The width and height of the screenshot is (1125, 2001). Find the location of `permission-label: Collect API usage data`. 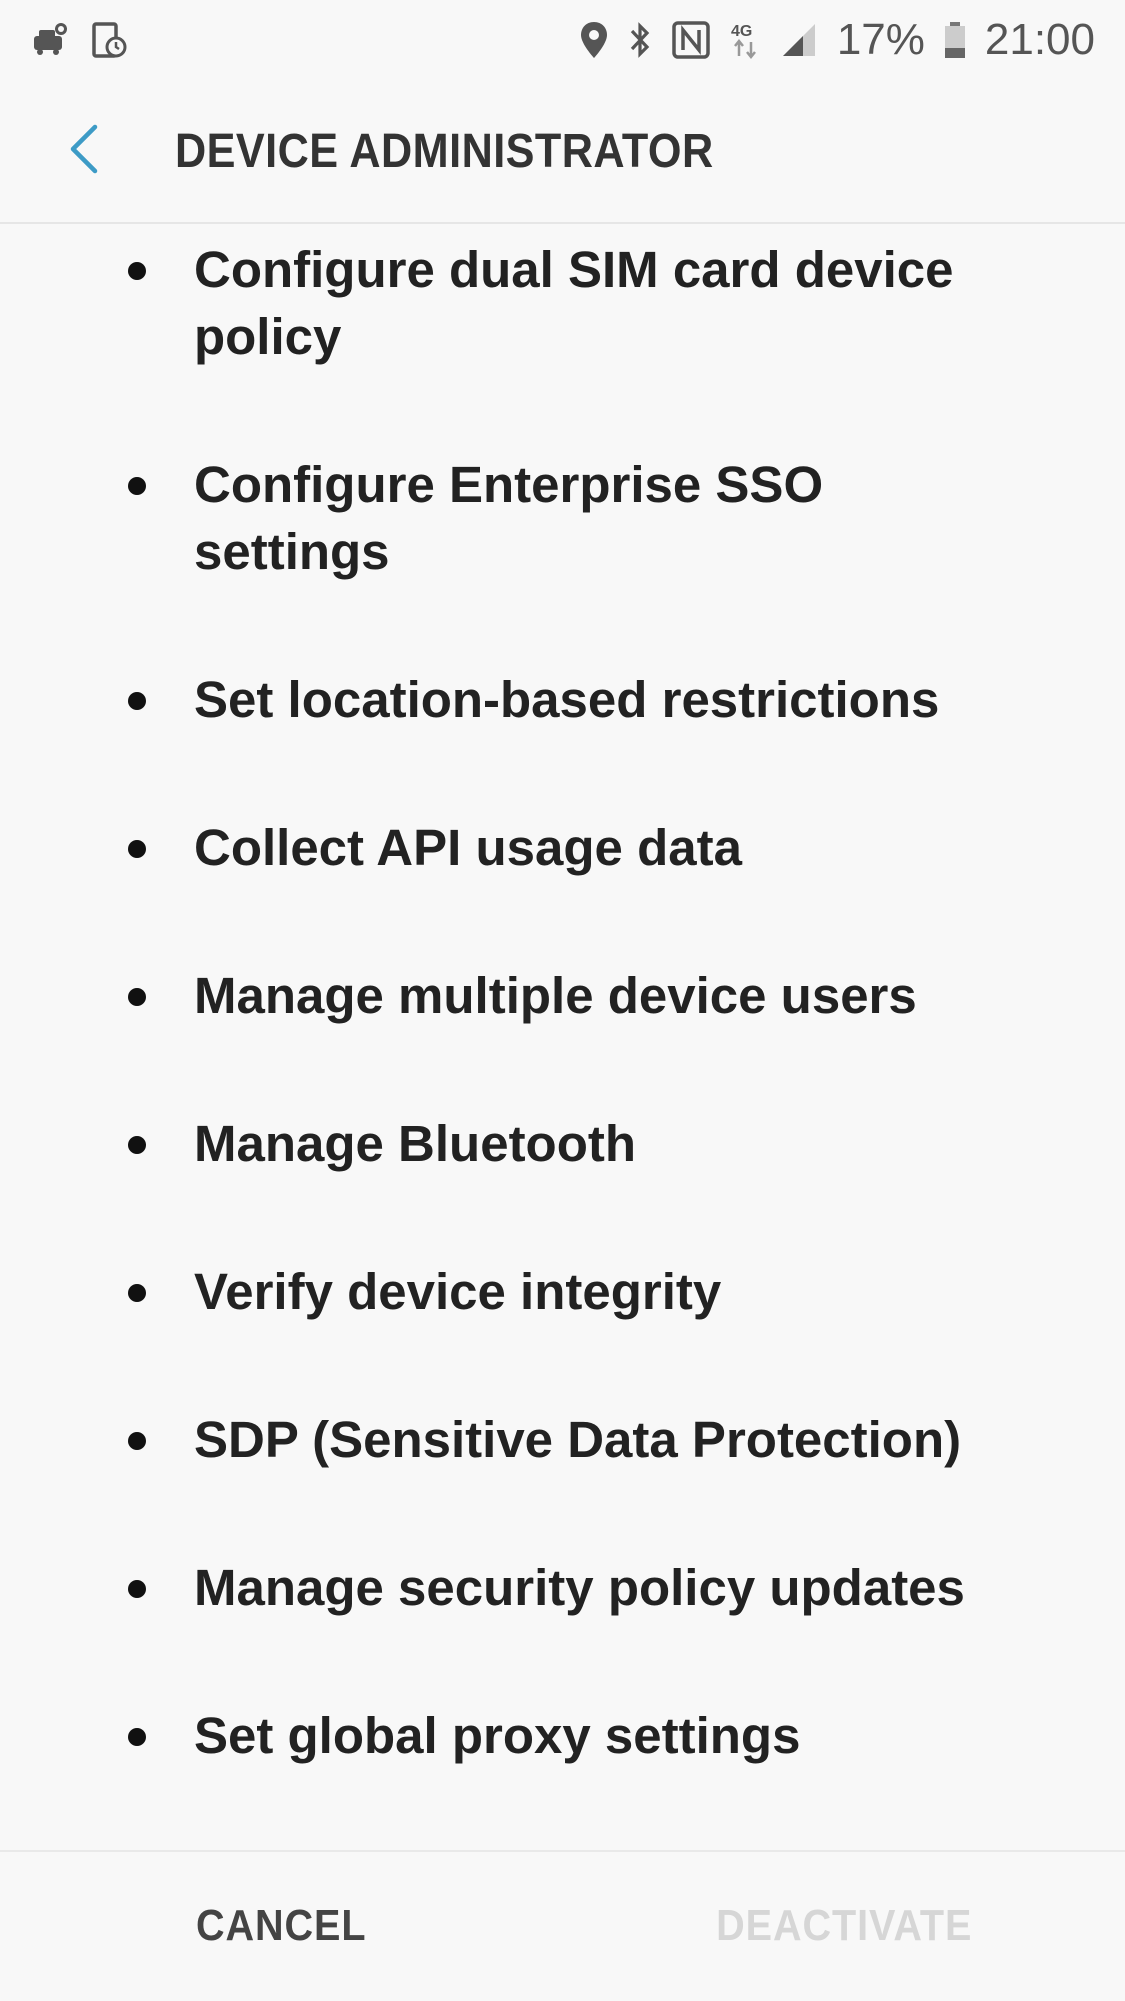

permission-label: Collect API usage data is located at coordinates (468, 847).